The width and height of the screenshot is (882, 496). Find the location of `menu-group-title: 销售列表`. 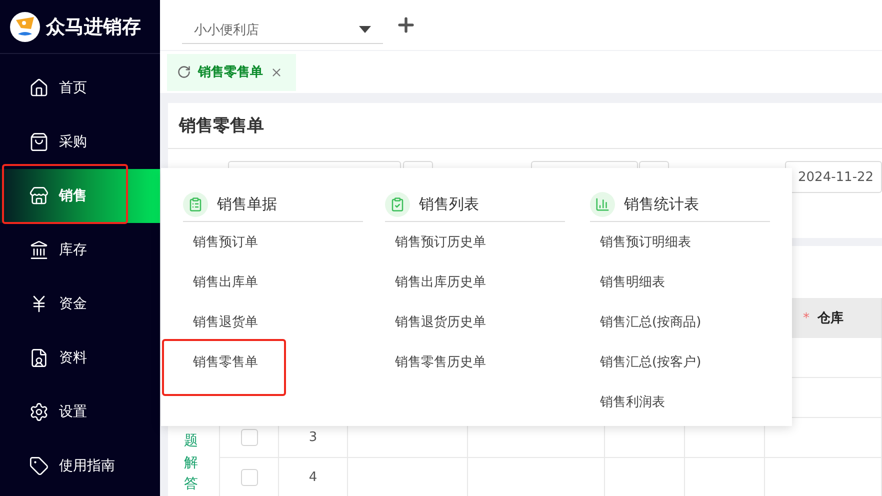

menu-group-title: 销售列表 is located at coordinates (449, 204).